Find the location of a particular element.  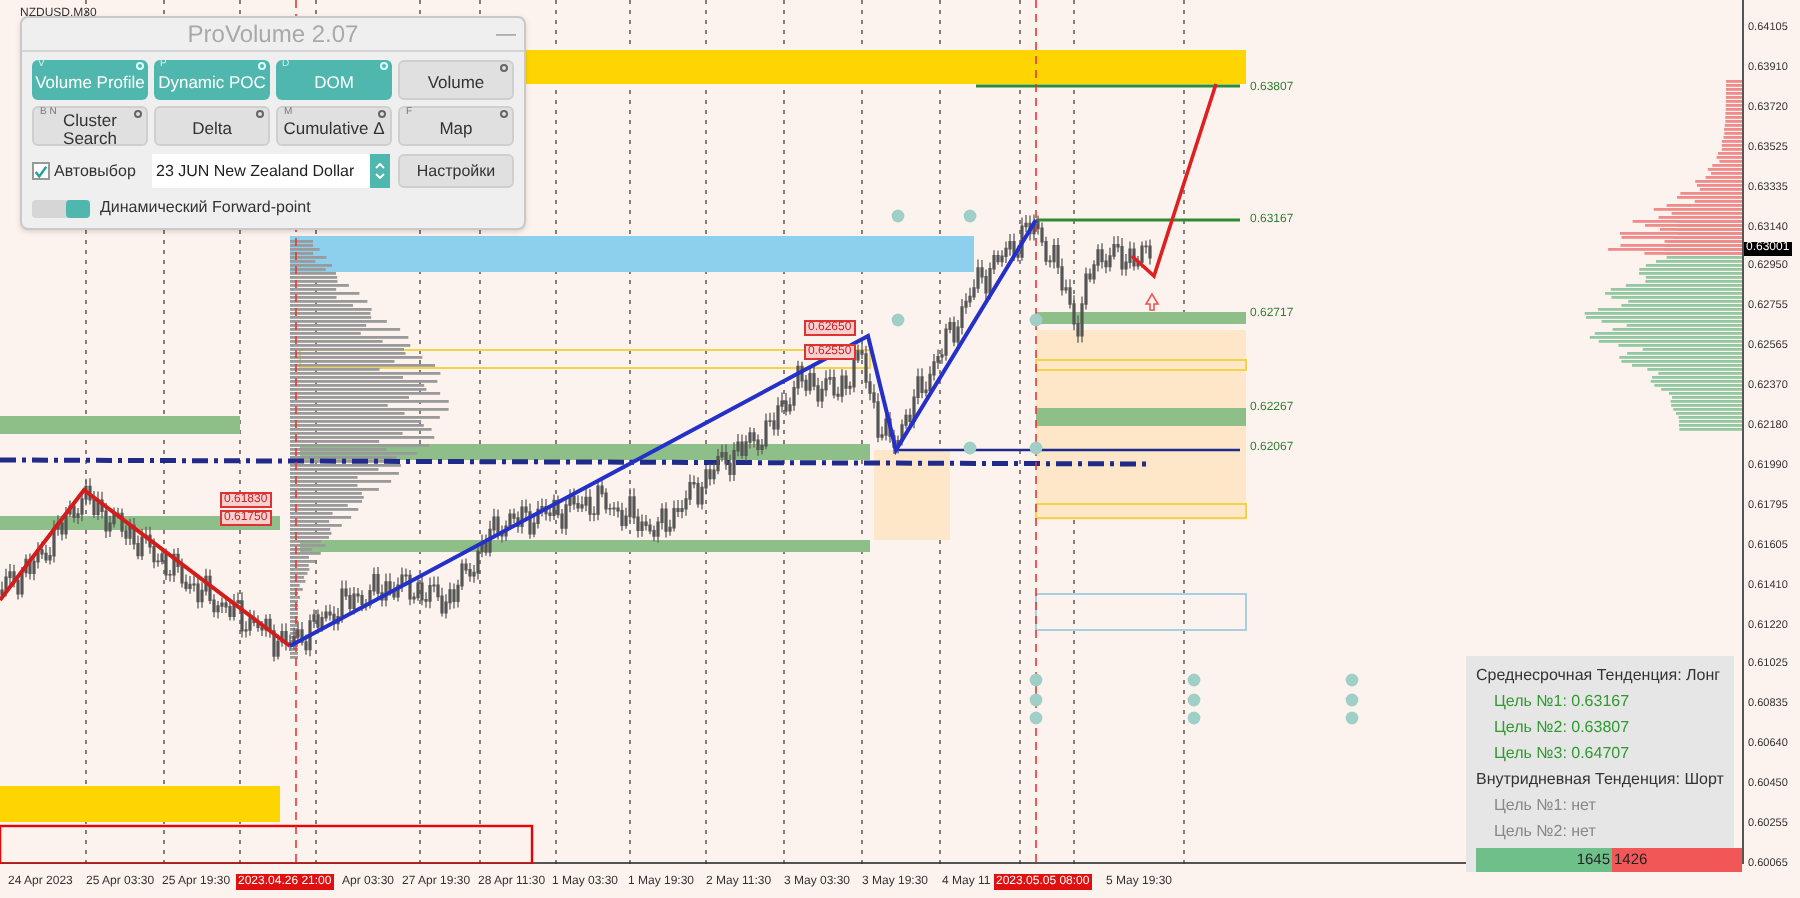

forward-point-toggle is located at coordinates (61, 208).